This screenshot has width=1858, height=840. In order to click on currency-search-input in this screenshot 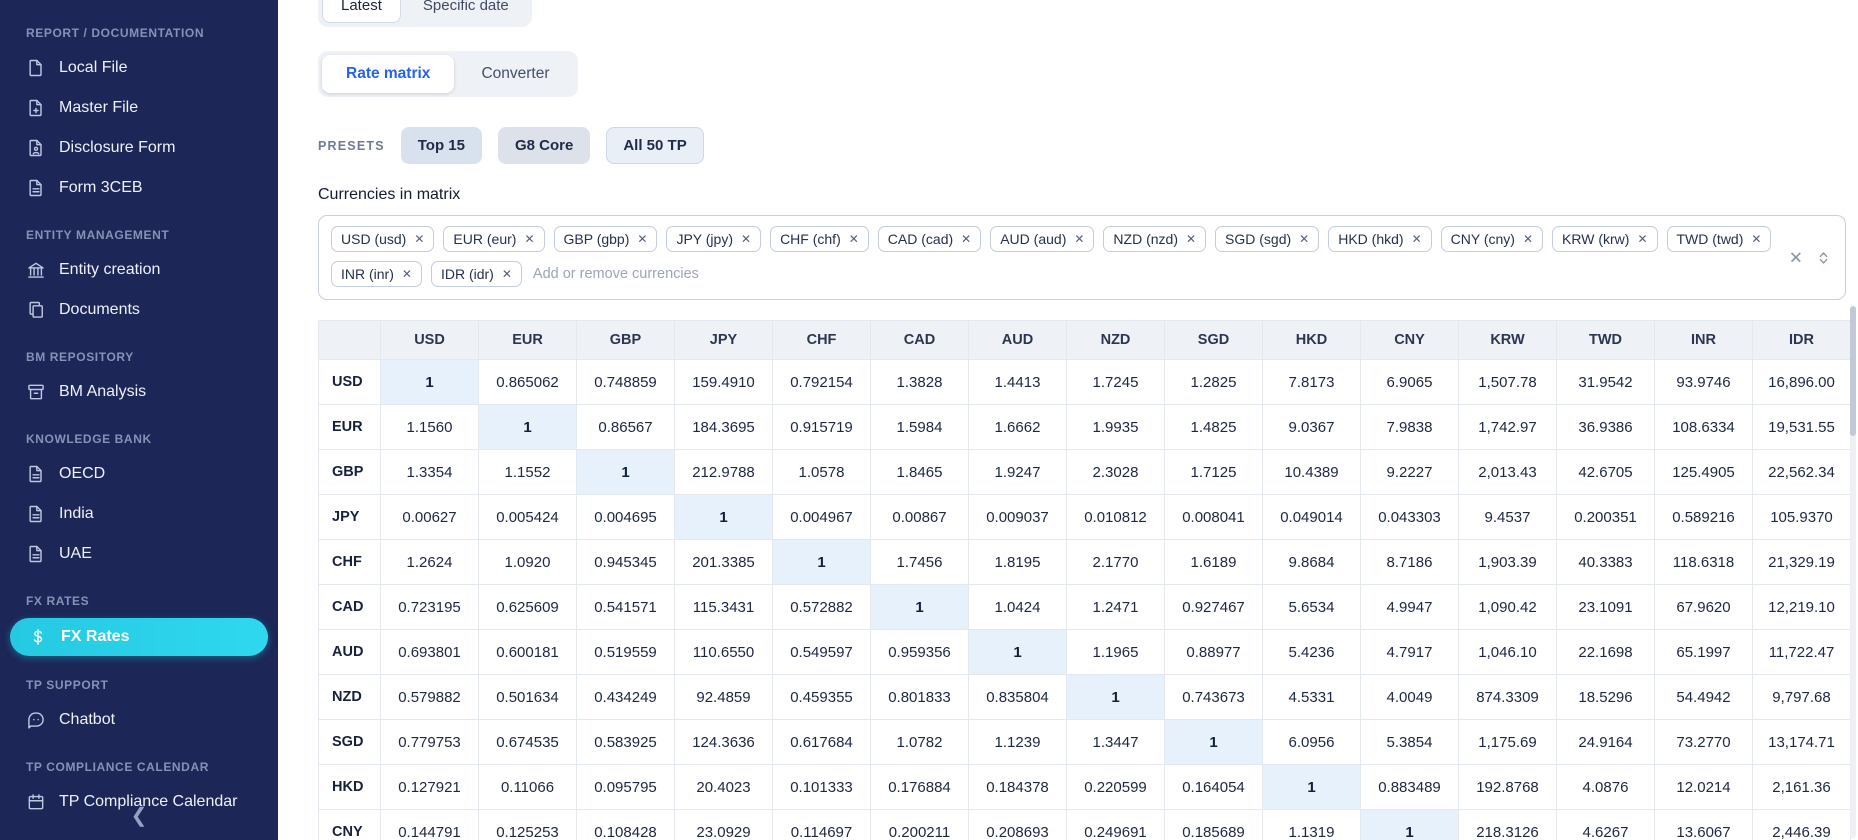, I will do `click(1152, 274)`.